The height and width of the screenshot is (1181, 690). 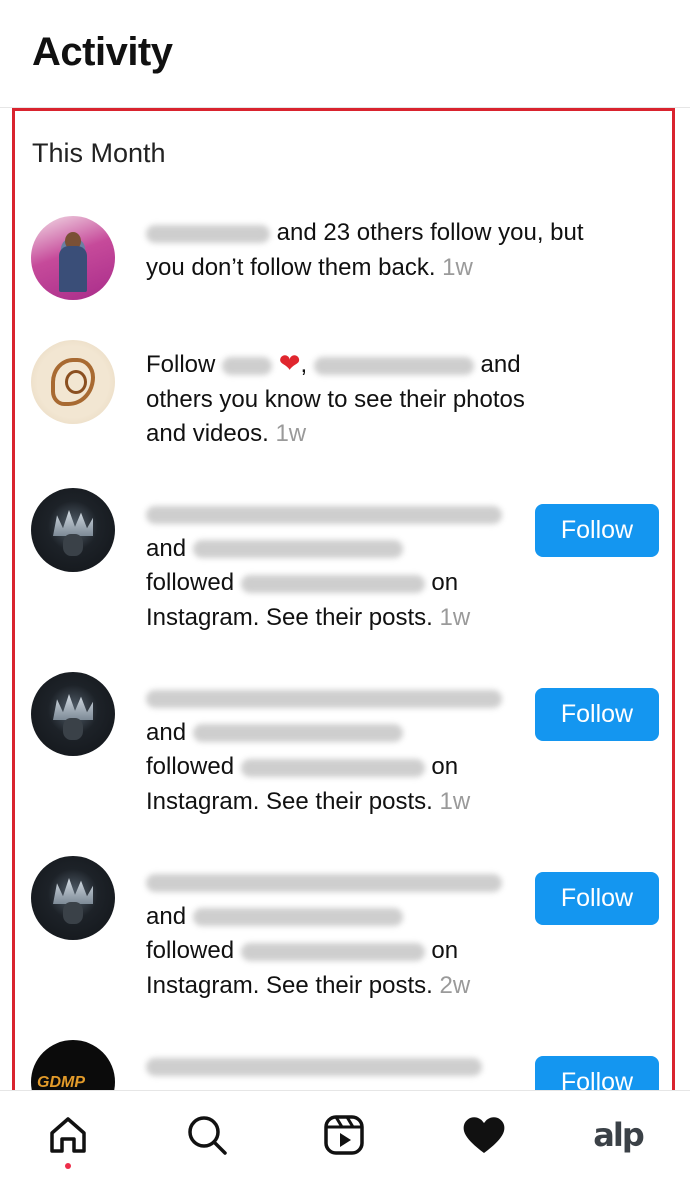 What do you see at coordinates (68, 1135) in the screenshot?
I see `home-icon` at bounding box center [68, 1135].